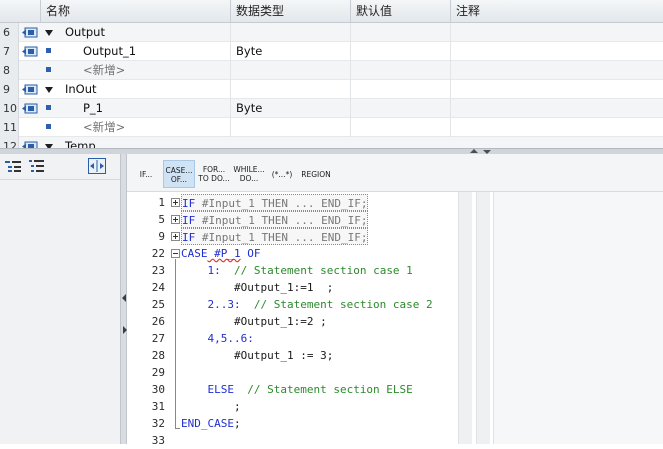 The image size is (663, 449). What do you see at coordinates (257, 287) in the screenshot?
I see `code-line: #Output_1:=1 ;` at bounding box center [257, 287].